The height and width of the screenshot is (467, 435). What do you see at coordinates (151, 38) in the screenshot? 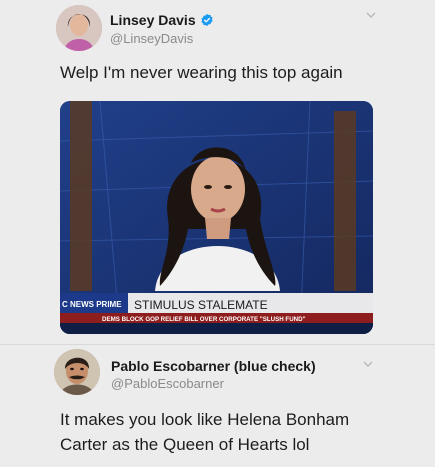
I see `author-handle: @LinseyDavis` at bounding box center [151, 38].